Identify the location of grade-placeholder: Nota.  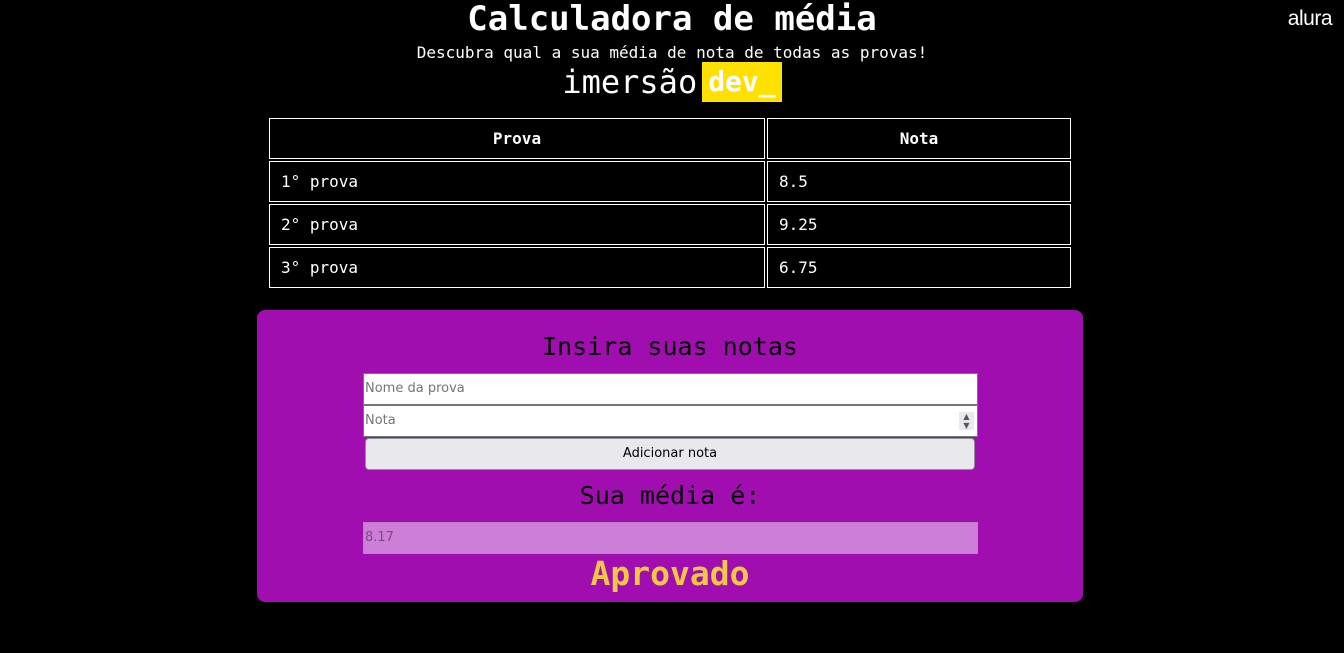
(380, 420).